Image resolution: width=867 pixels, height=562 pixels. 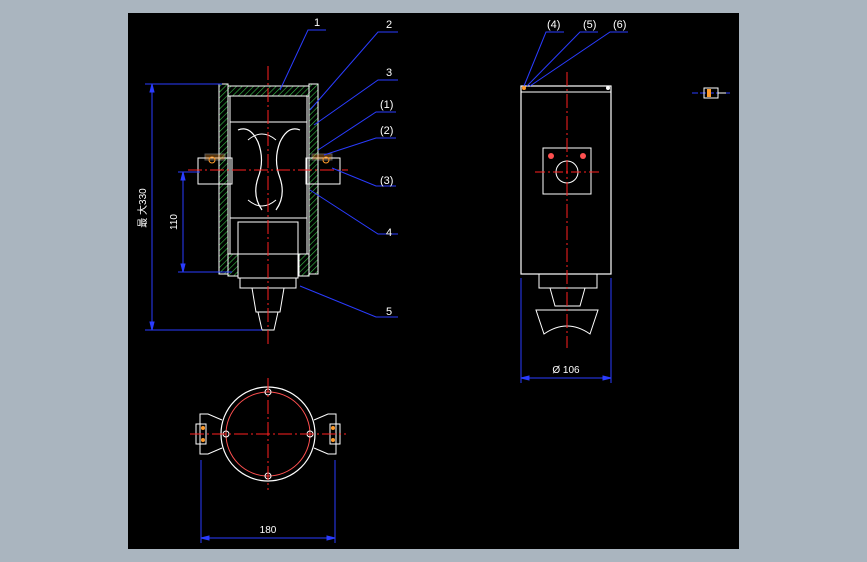 What do you see at coordinates (250, 169) in the screenshot?
I see `cam-groove-left` at bounding box center [250, 169].